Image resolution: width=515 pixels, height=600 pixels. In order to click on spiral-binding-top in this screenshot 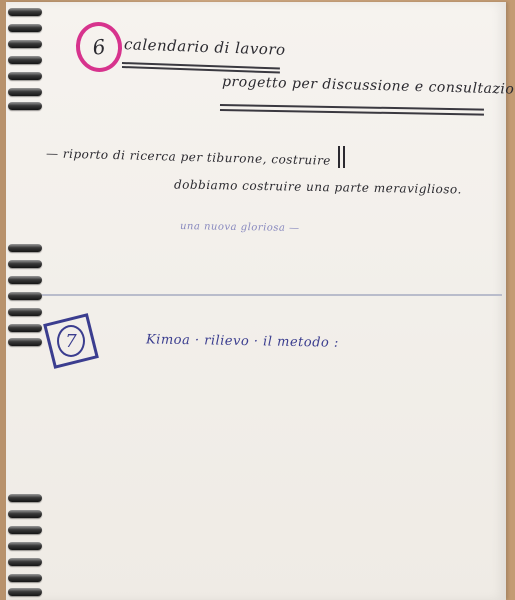, I will do `click(26, 57)`.